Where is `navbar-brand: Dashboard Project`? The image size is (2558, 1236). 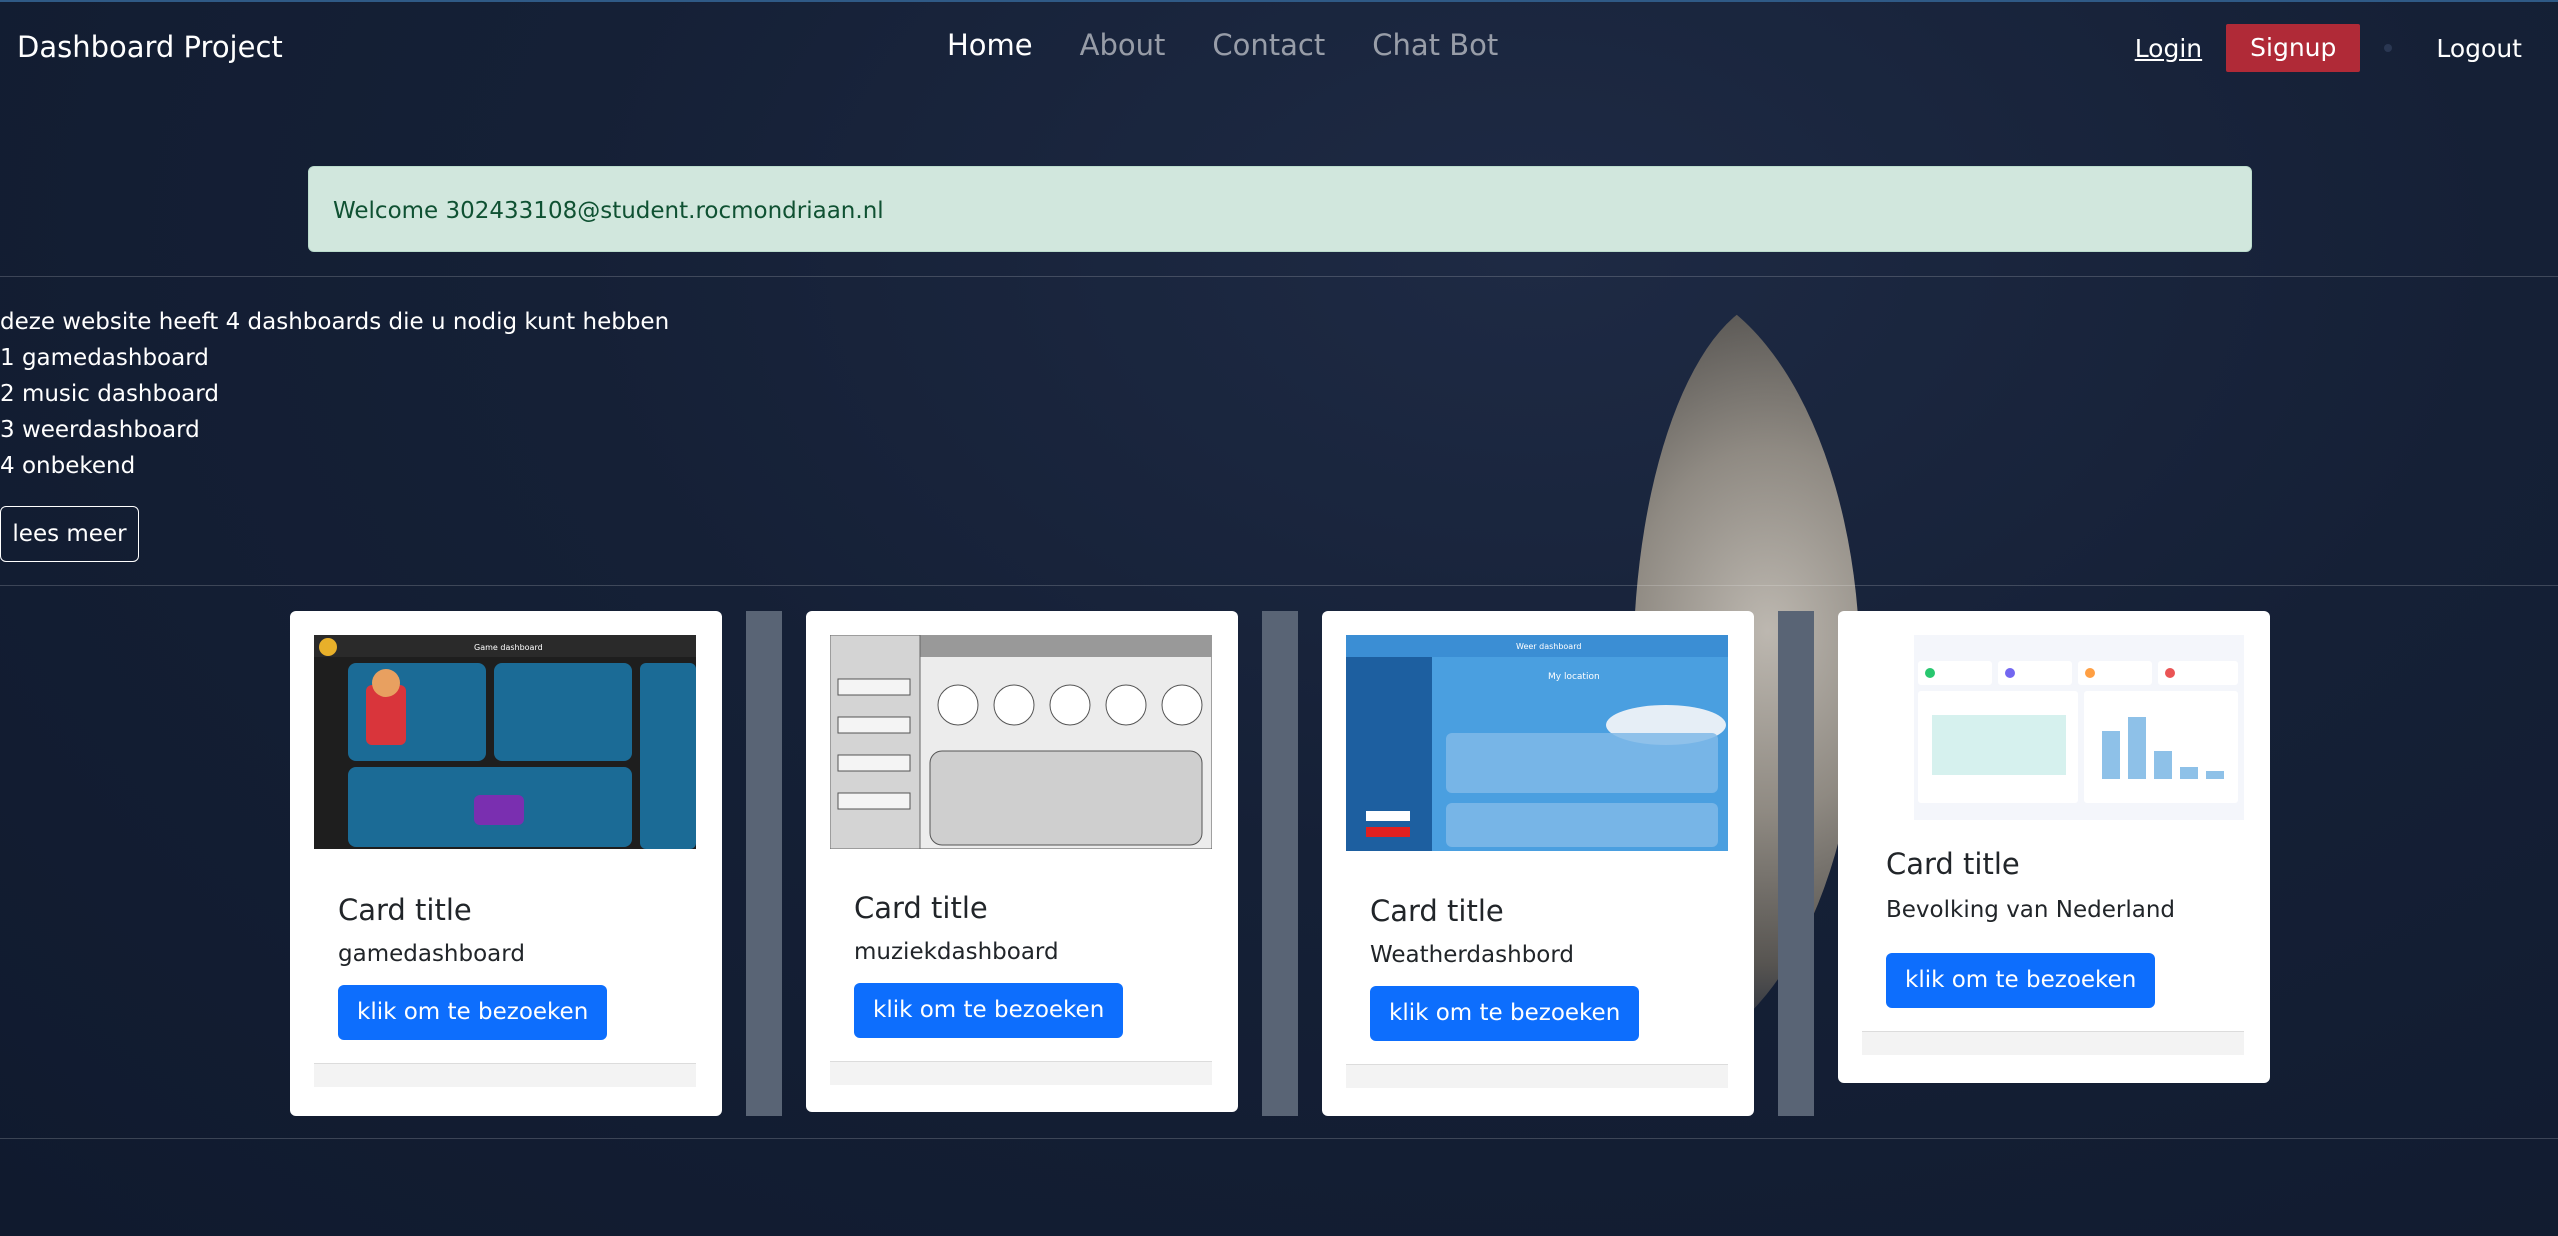 navbar-brand: Dashboard Project is located at coordinates (150, 47).